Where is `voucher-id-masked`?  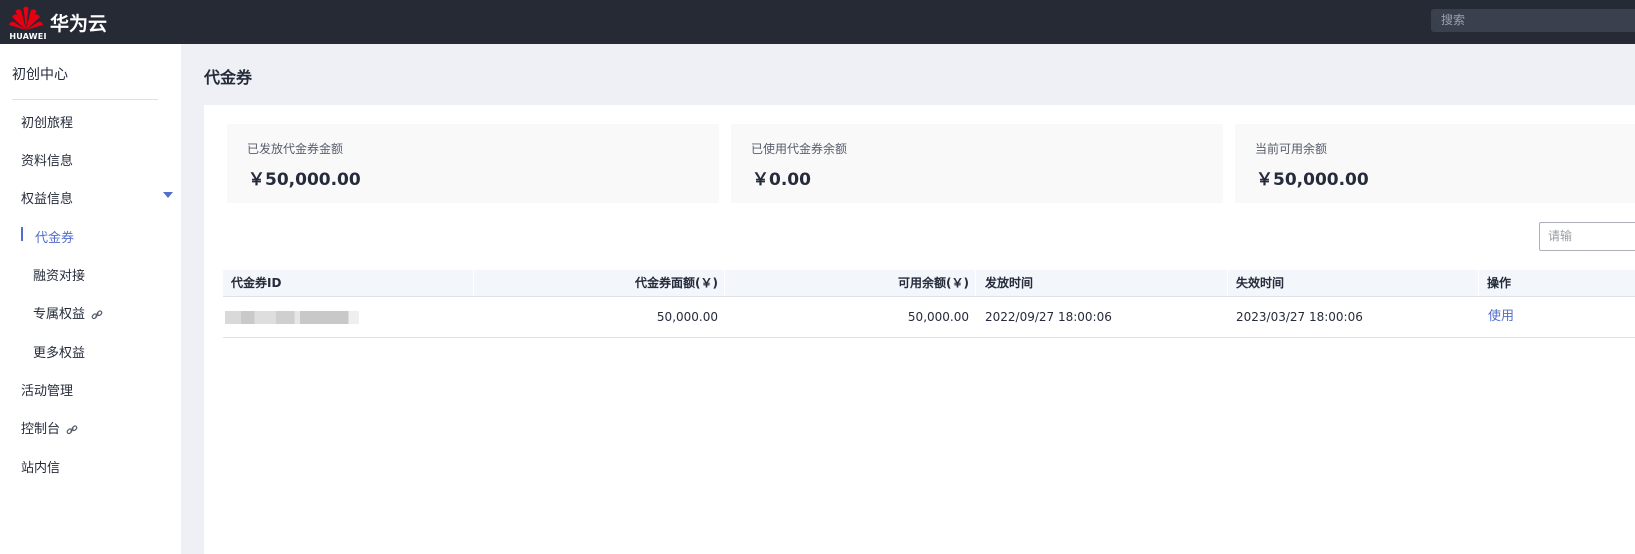 voucher-id-masked is located at coordinates (292, 317).